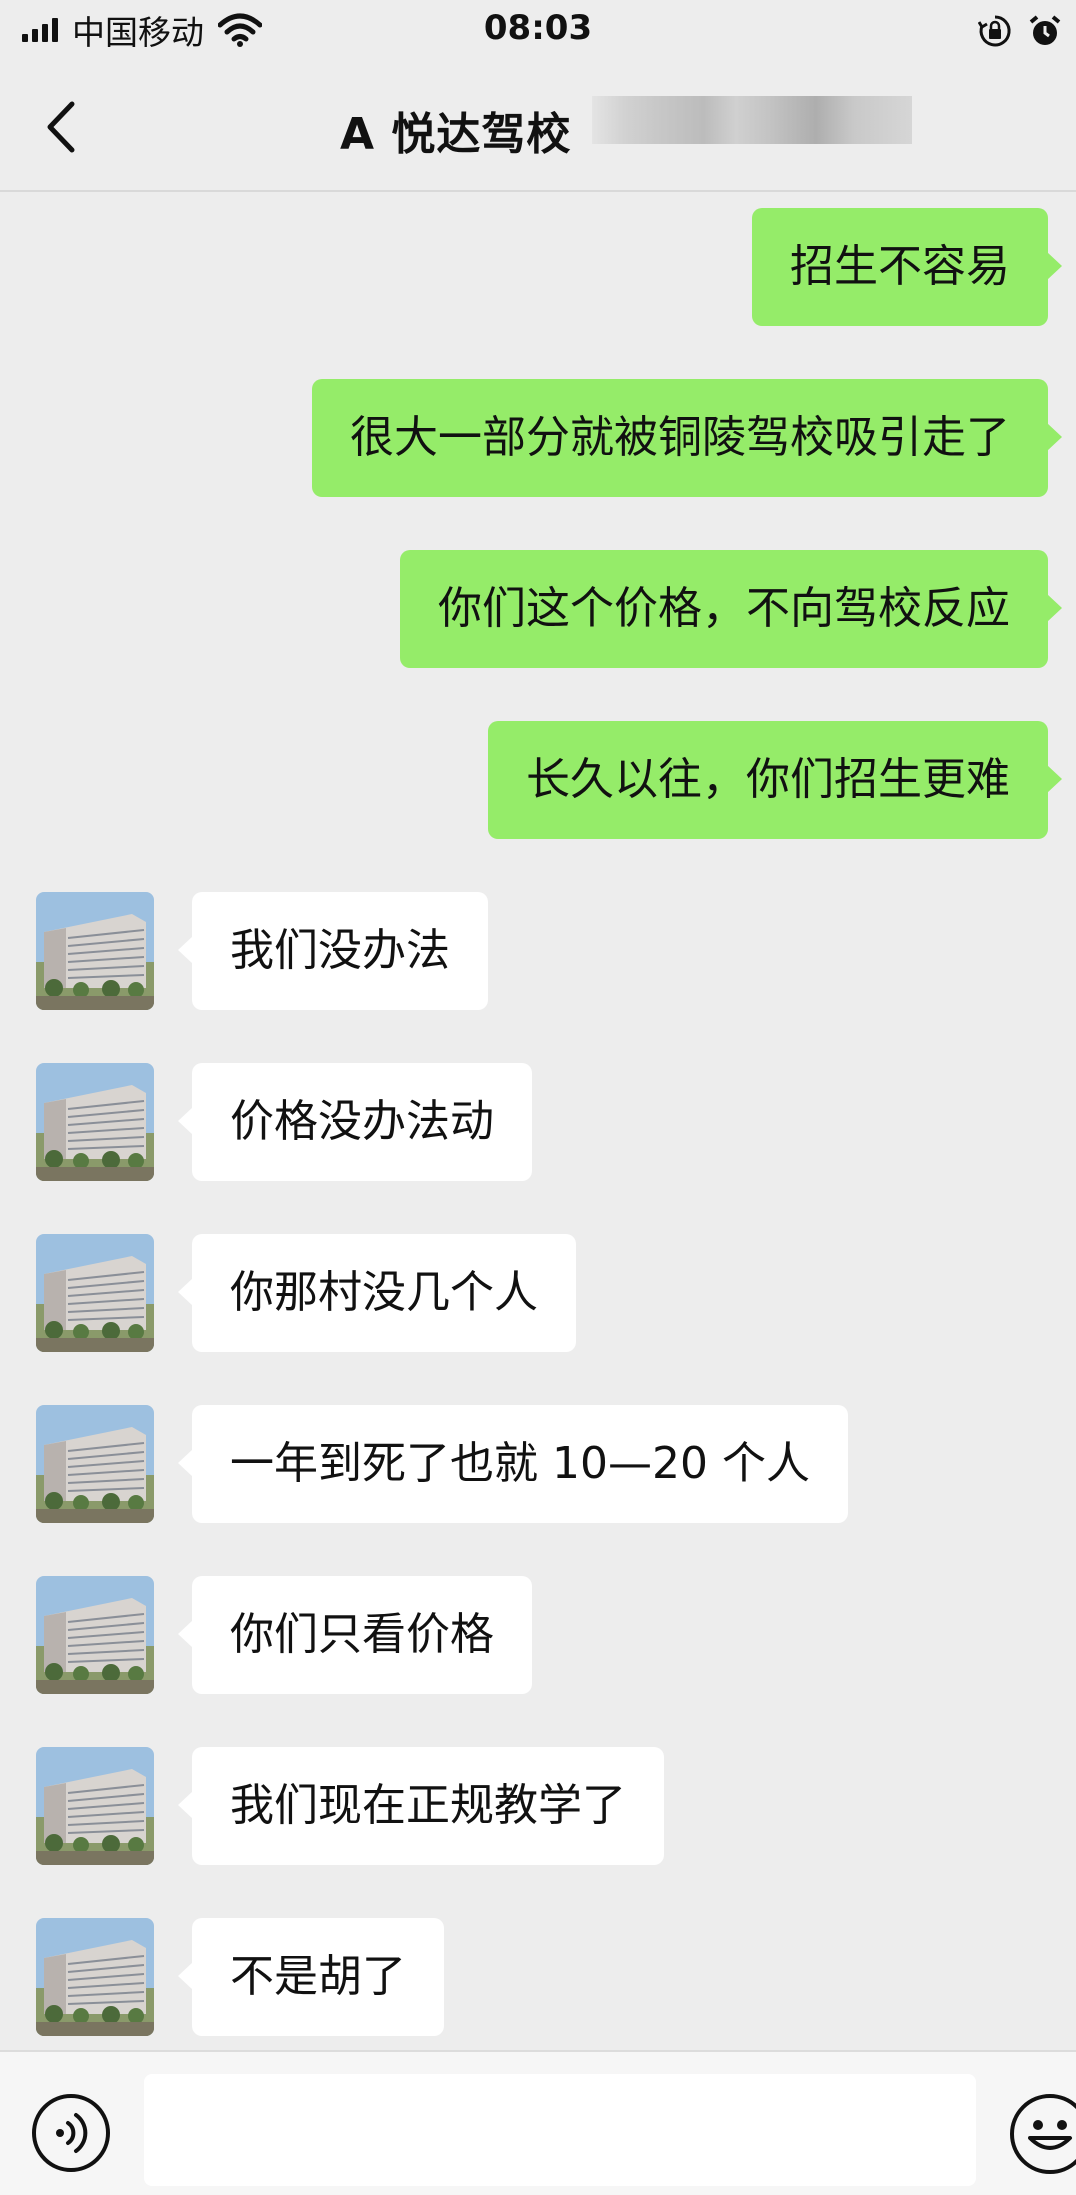  I want to click on received-bubble: 我们现在正规教学了, so click(421, 1806).